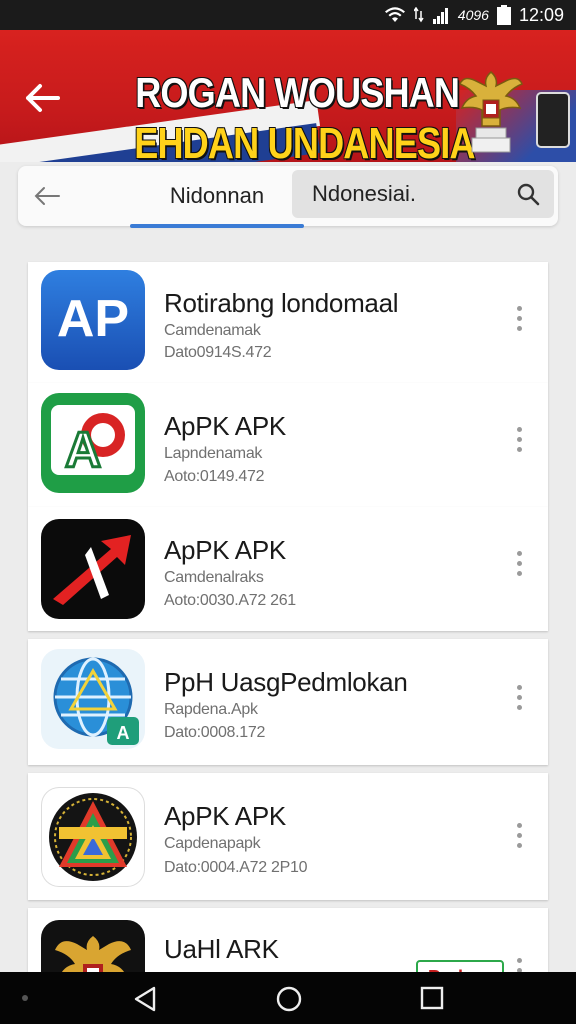 The width and height of the screenshot is (576, 1024). I want to click on tab-nidonnan: Nidonnan, so click(217, 196).